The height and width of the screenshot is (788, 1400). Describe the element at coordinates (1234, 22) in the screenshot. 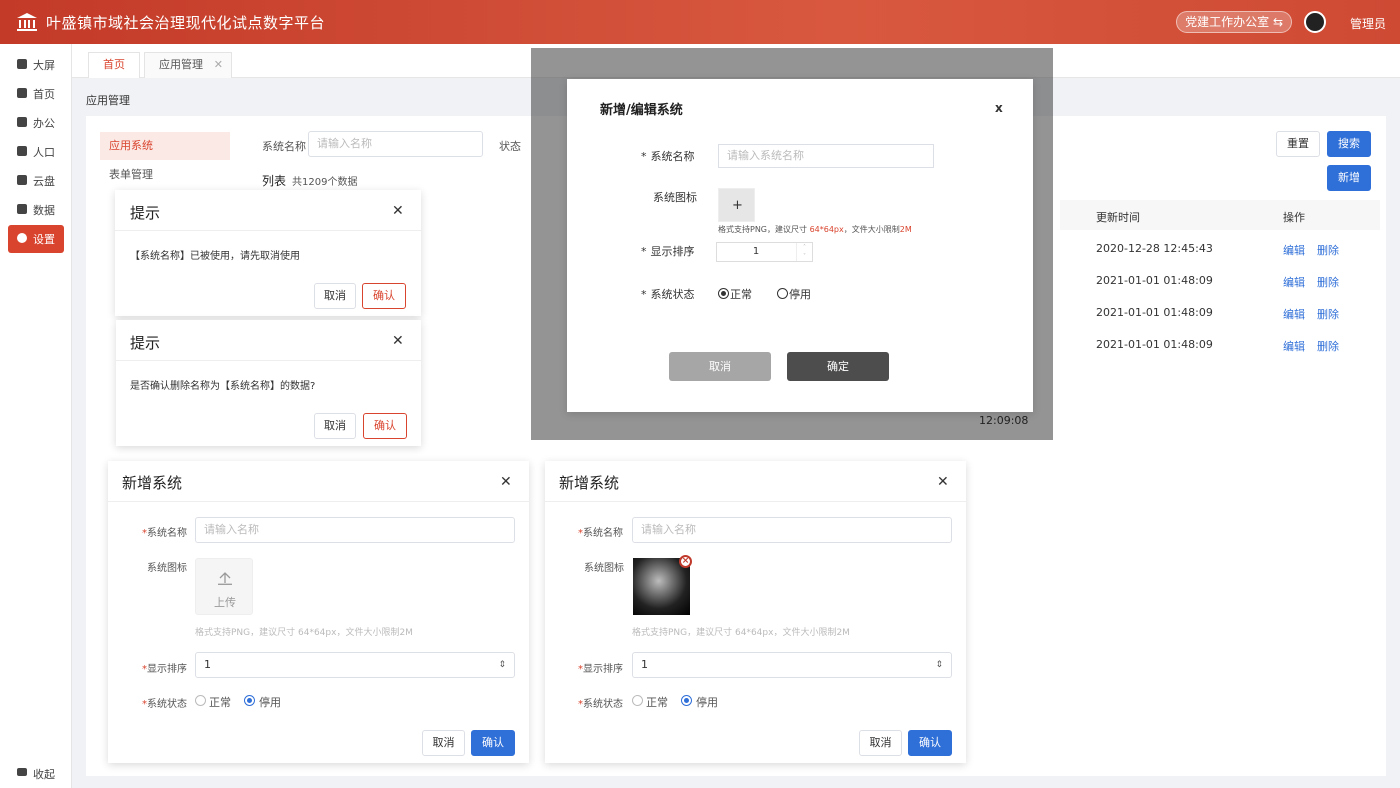

I see `office-switch-button: 党建工作办公室 ⇆` at that location.